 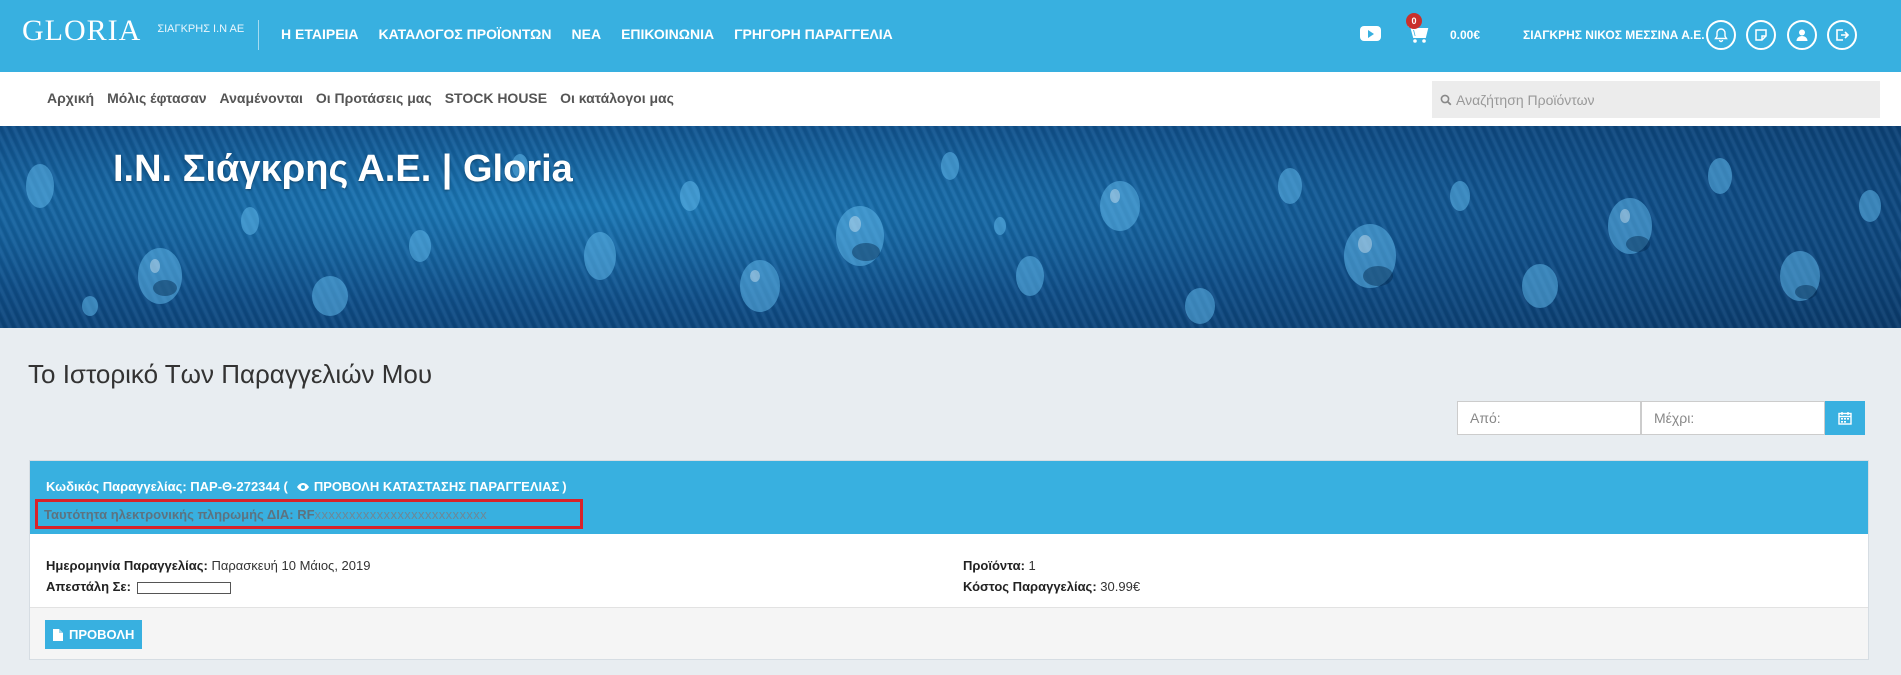 What do you see at coordinates (994, 565) in the screenshot?
I see `products-count-label: Προϊόντα:` at bounding box center [994, 565].